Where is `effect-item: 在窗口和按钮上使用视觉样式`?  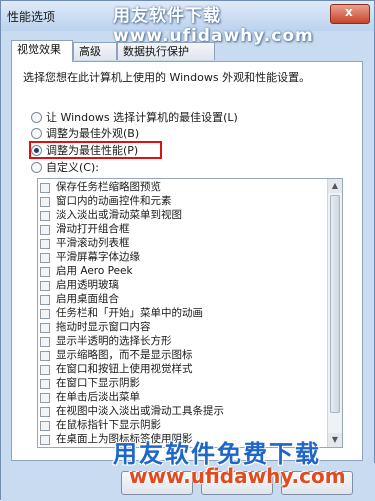
effect-item: 在窗口和按钮上使用视觉样式 is located at coordinates (116, 369).